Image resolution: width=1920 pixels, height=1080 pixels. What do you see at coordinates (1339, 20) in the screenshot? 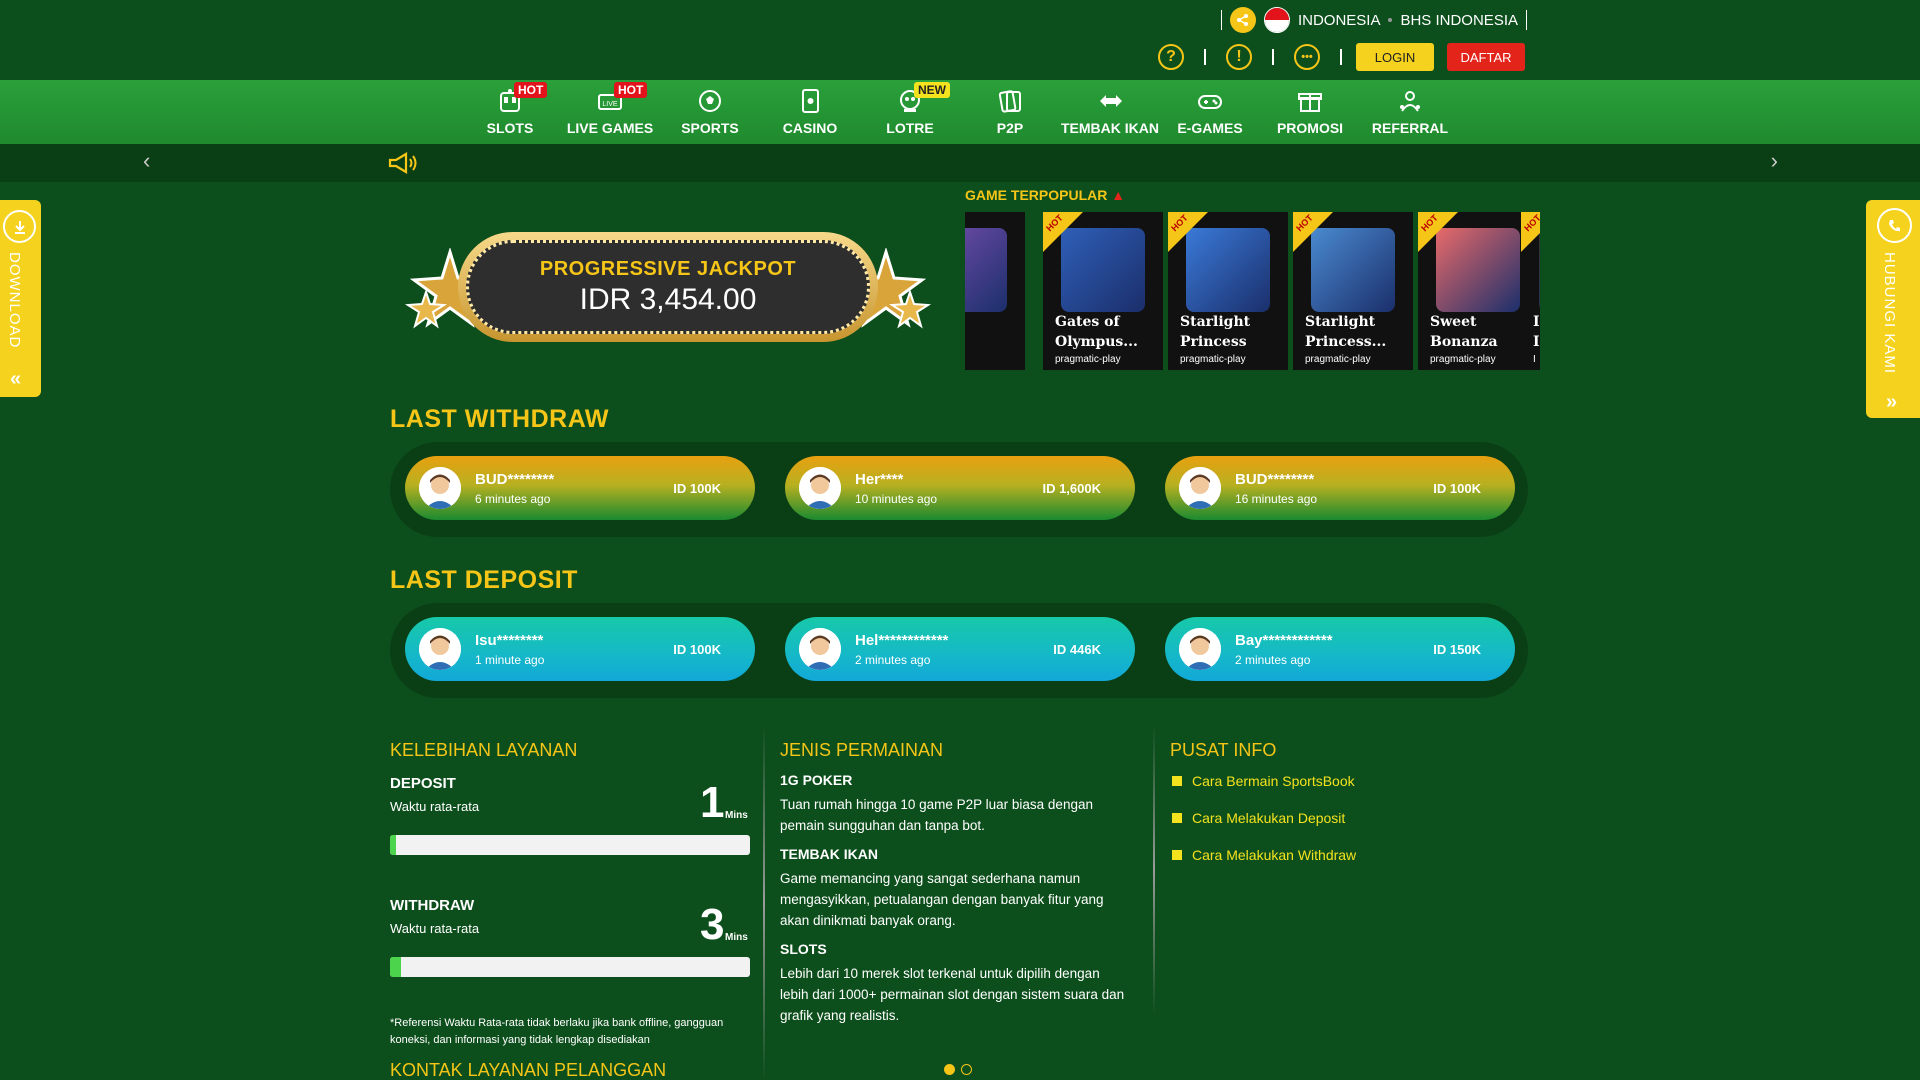
I see `country-label: INDONESIA` at bounding box center [1339, 20].